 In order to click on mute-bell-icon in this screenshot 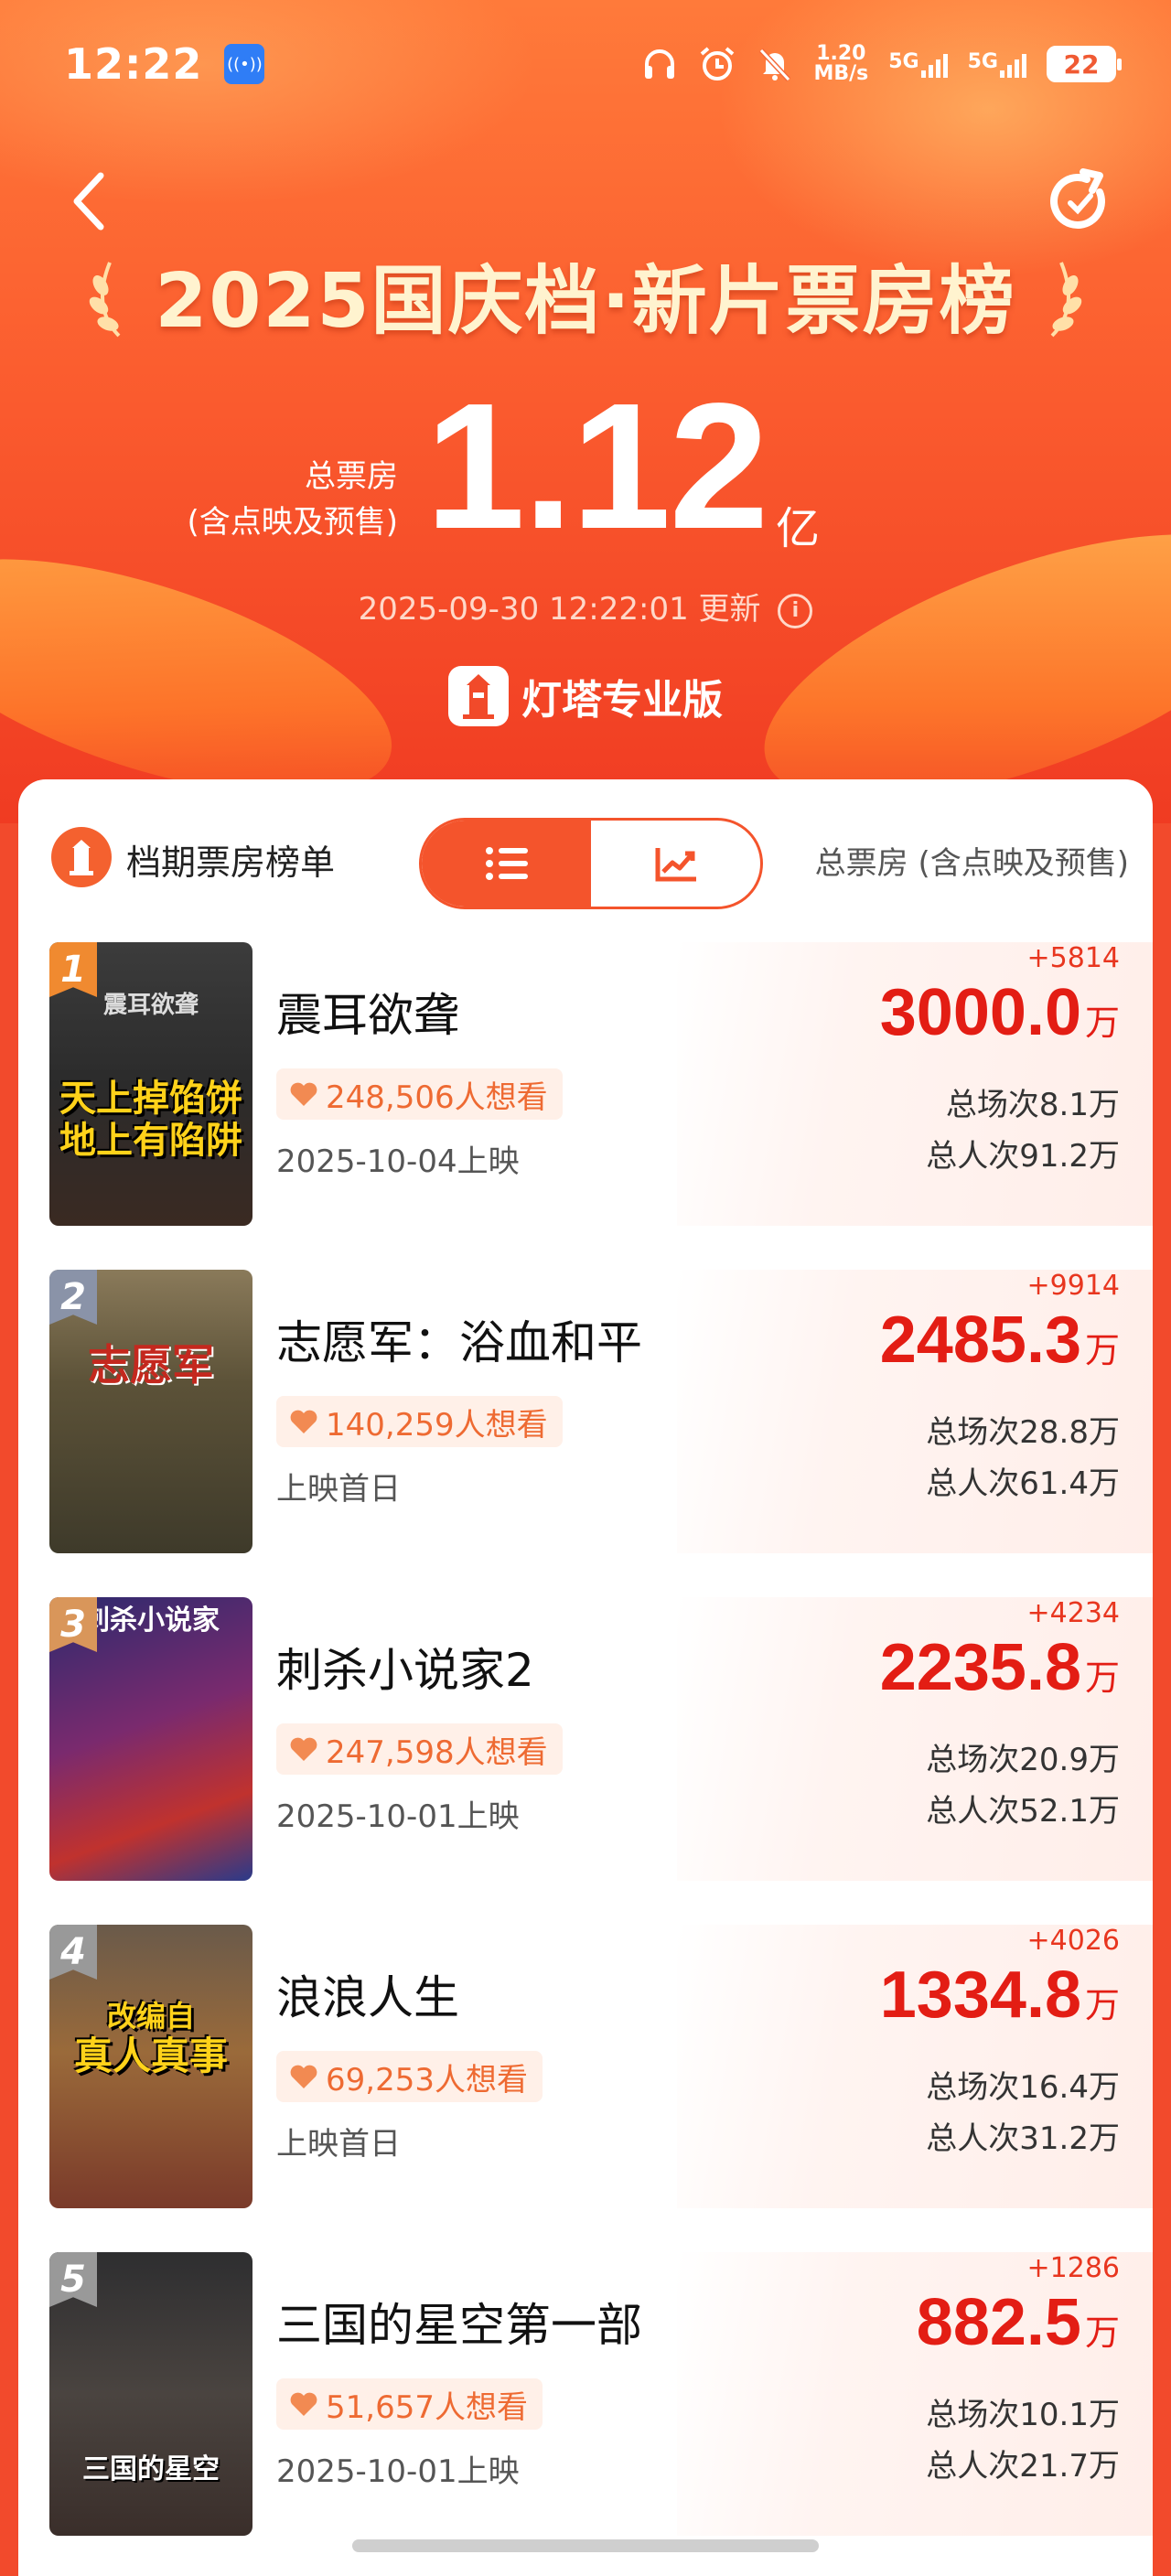, I will do `click(775, 65)`.